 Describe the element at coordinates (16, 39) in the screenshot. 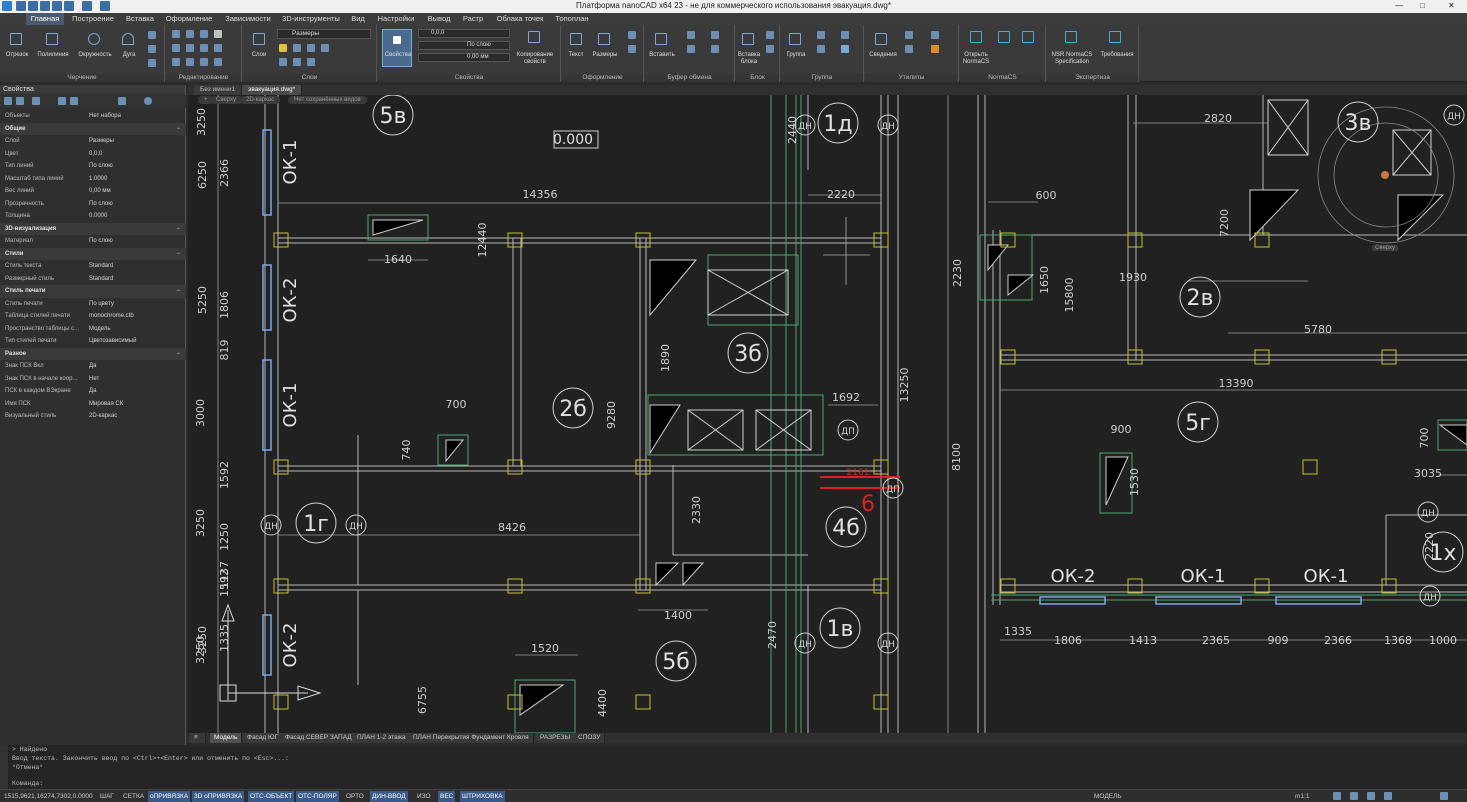

I see `line-icon` at that location.